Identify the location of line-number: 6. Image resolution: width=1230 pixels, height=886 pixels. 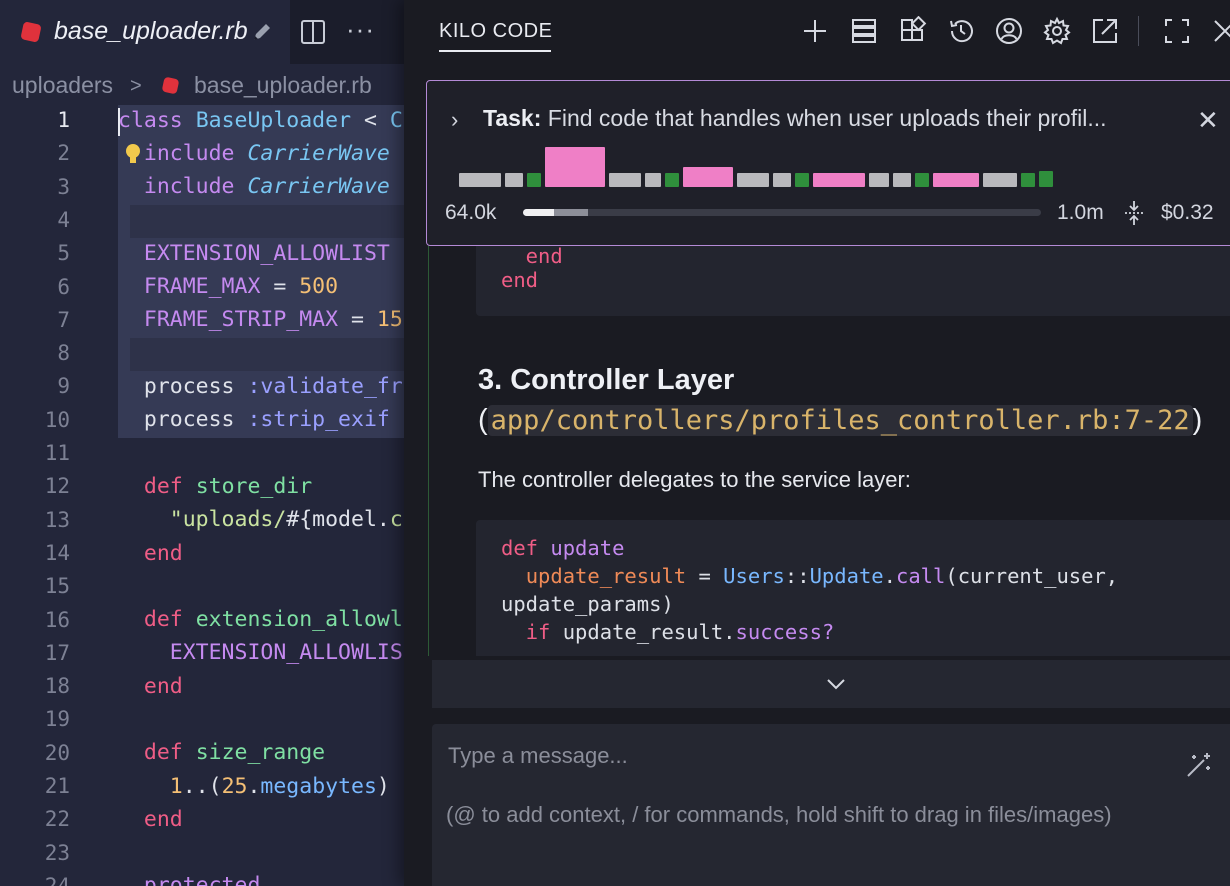
(63, 286).